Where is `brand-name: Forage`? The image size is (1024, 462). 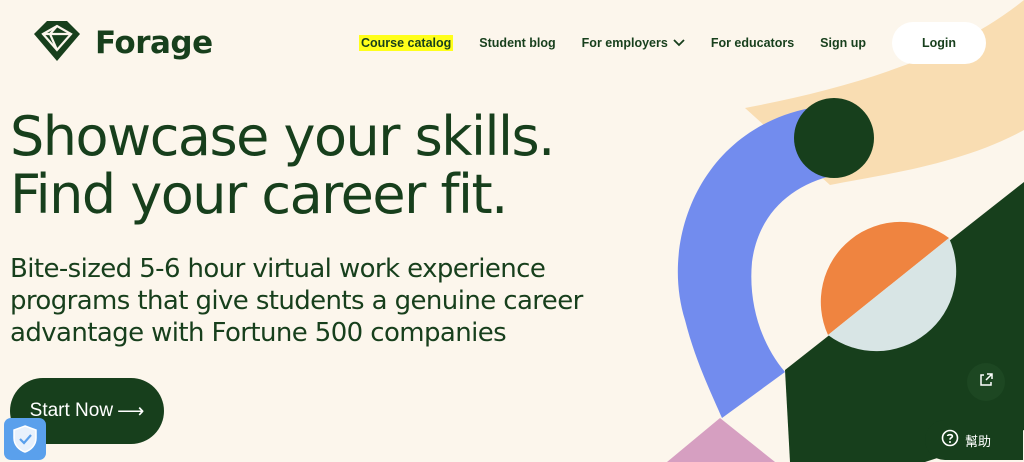
brand-name: Forage is located at coordinates (154, 43).